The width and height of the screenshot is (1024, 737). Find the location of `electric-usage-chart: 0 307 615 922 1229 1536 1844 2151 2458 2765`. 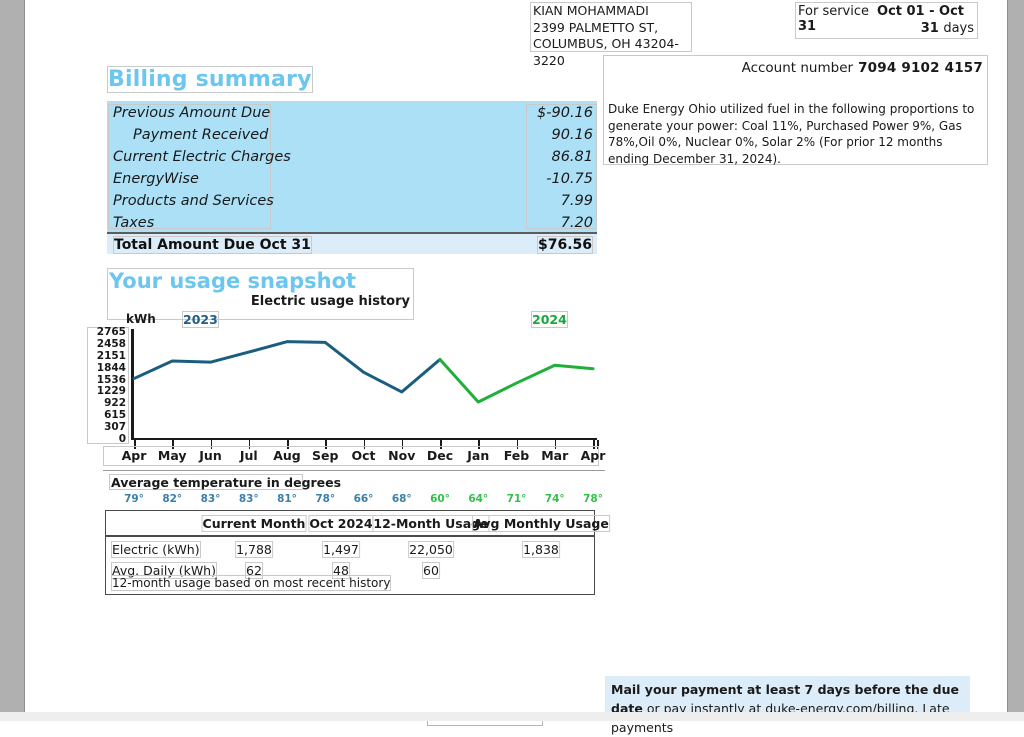

electric-usage-chart: 0 307 615 922 1229 1536 1844 2151 2458 2765 is located at coordinates (343, 388).